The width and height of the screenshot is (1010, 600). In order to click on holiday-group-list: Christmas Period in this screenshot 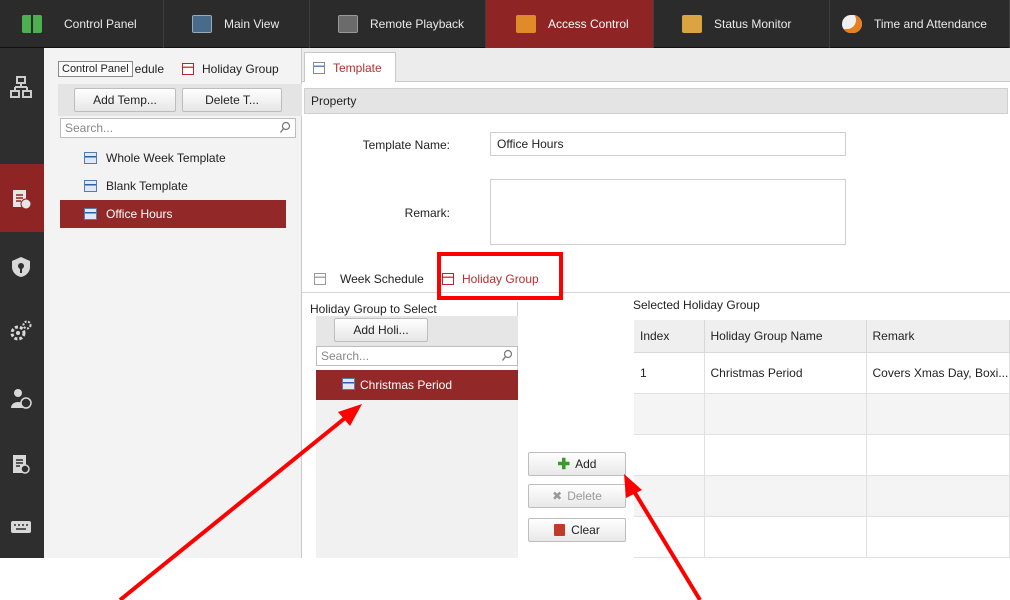, I will do `click(417, 464)`.